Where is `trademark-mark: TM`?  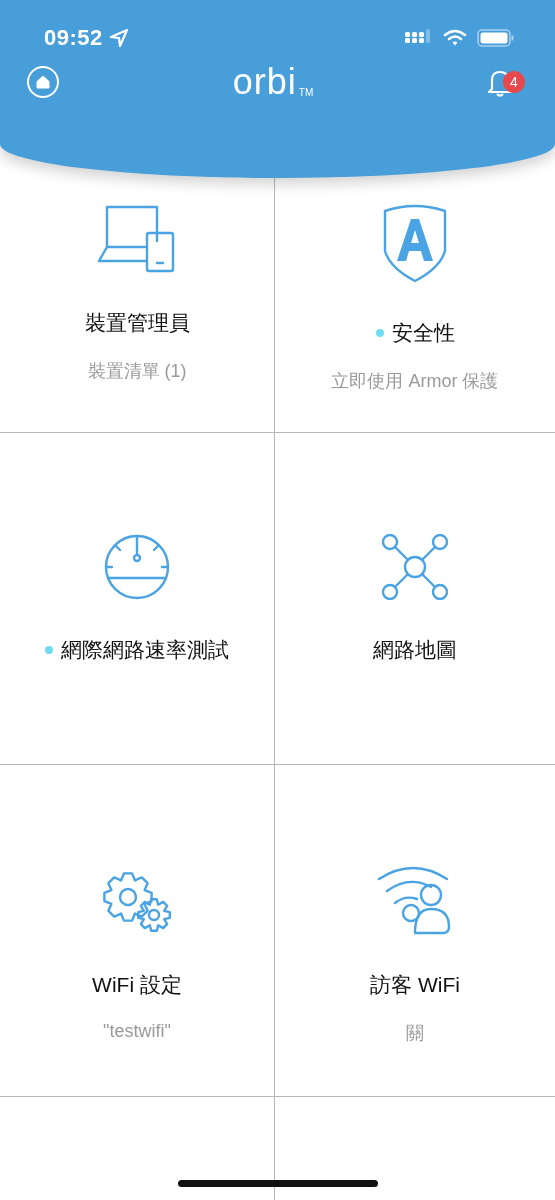 trademark-mark: TM is located at coordinates (306, 92).